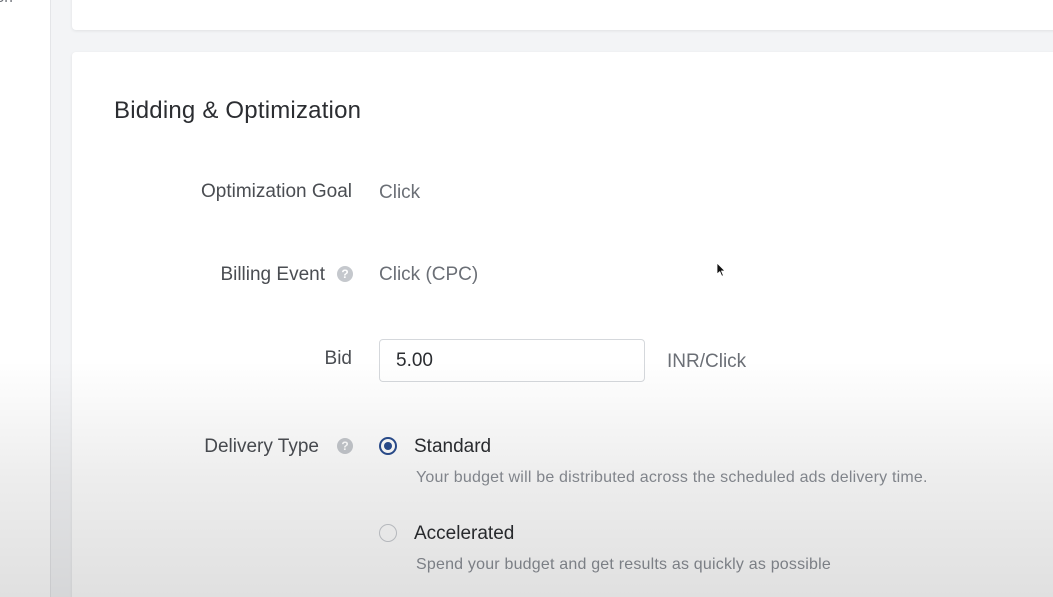 This screenshot has height=597, width=1053. Describe the element at coordinates (338, 358) in the screenshot. I see `bid-label: Bid` at that location.